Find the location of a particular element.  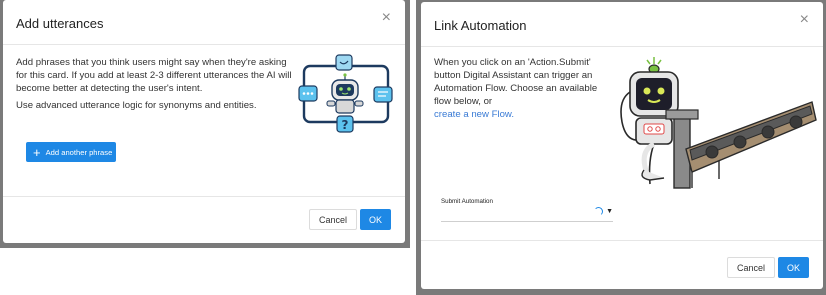

create-flow-link: create a new Flow. is located at coordinates (474, 114).